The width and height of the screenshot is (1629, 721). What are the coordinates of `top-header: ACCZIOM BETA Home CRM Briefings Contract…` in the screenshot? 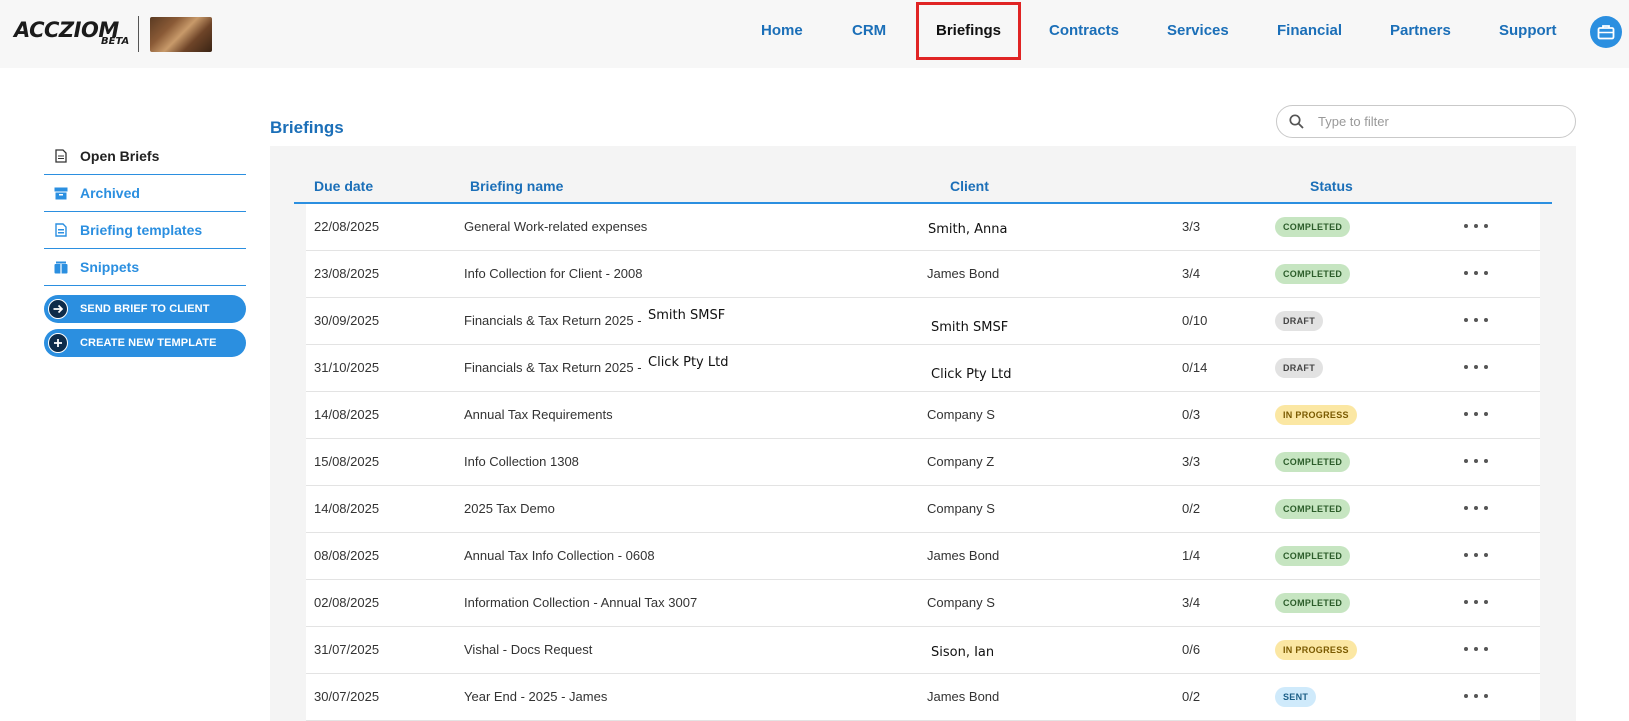 It's located at (814, 34).